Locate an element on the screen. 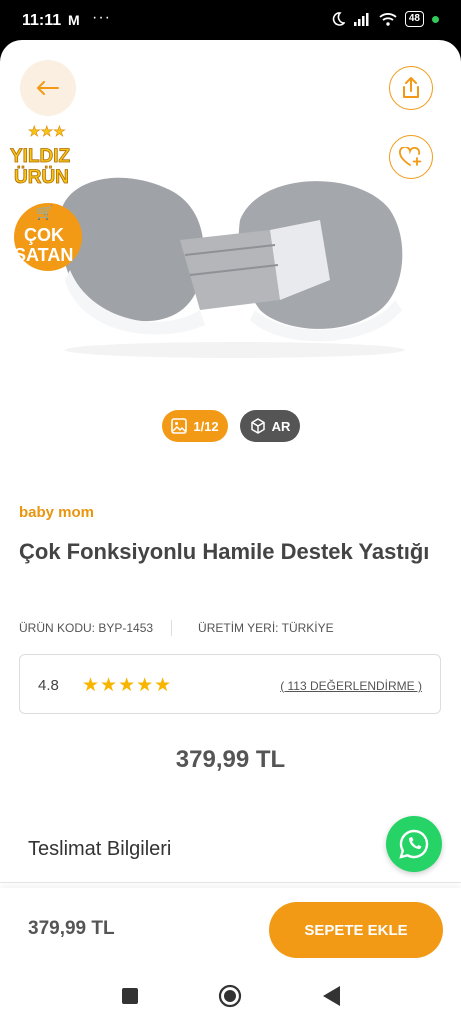 Image resolution: width=461 pixels, height=1024 pixels. heart-plus-icon is located at coordinates (410, 156).